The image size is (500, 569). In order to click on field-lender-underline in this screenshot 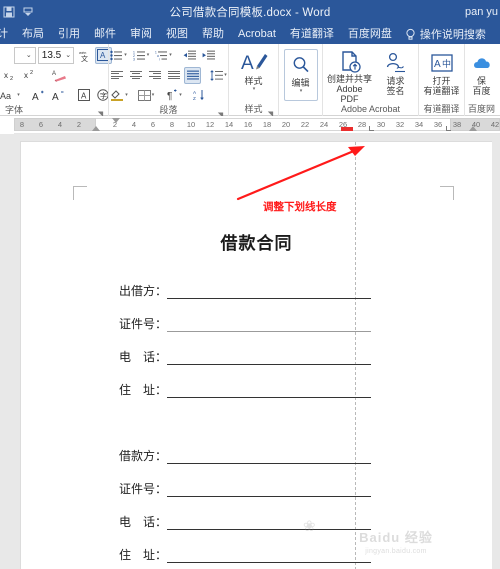, I will do `click(269, 293)`.